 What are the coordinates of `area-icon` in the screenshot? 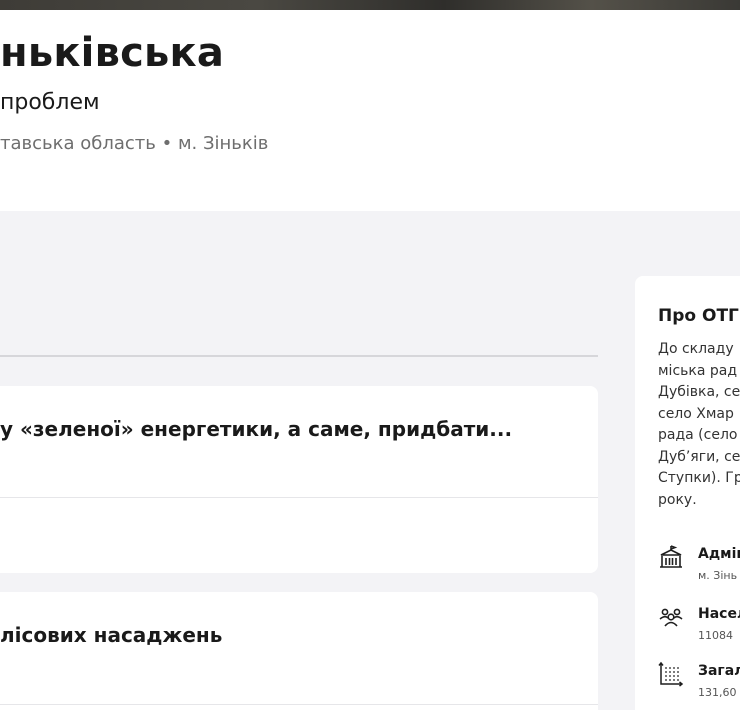 It's located at (671, 674).